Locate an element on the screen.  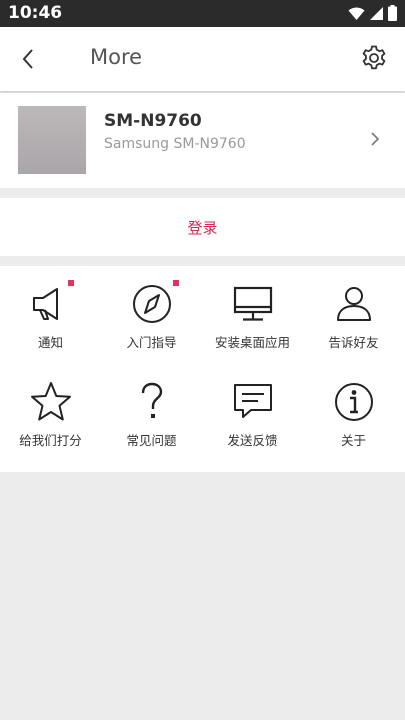
status-bar: 10:46 is located at coordinates (202, 13).